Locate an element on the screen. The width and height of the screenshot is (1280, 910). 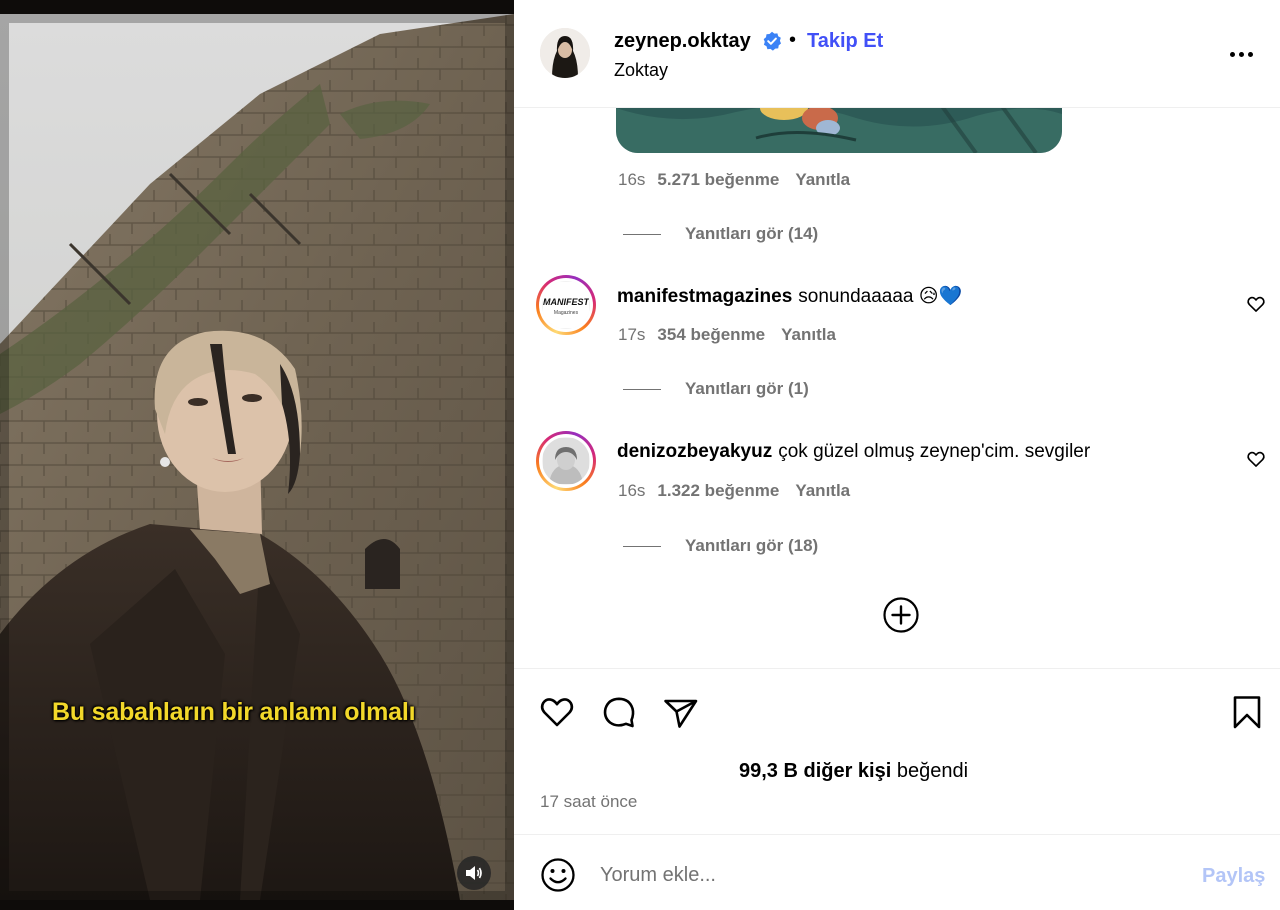
view-replies-button: Yanıtları gör (18) is located at coordinates (720, 546).